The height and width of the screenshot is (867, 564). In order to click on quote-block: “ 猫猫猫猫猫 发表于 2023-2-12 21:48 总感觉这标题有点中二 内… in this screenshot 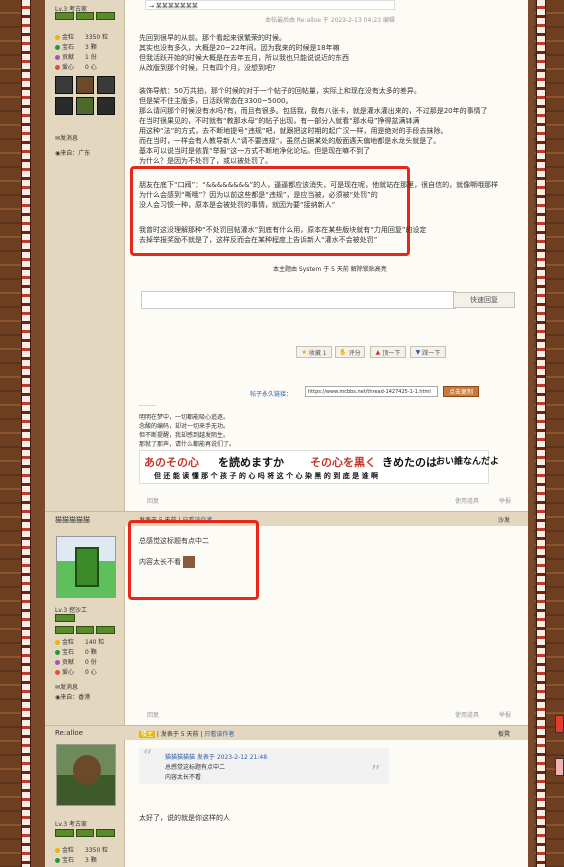, I will do `click(264, 765)`.